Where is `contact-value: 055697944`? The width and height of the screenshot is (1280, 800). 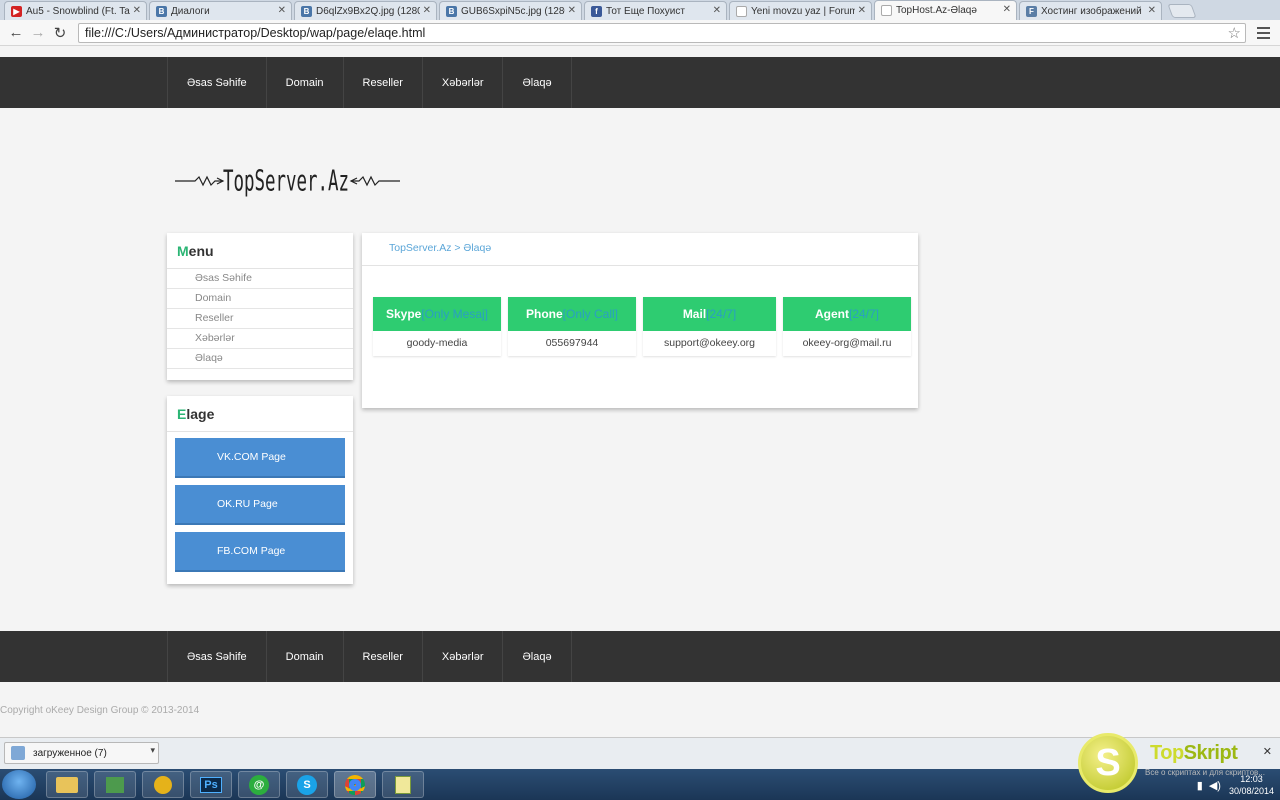 contact-value: 055697944 is located at coordinates (572, 343).